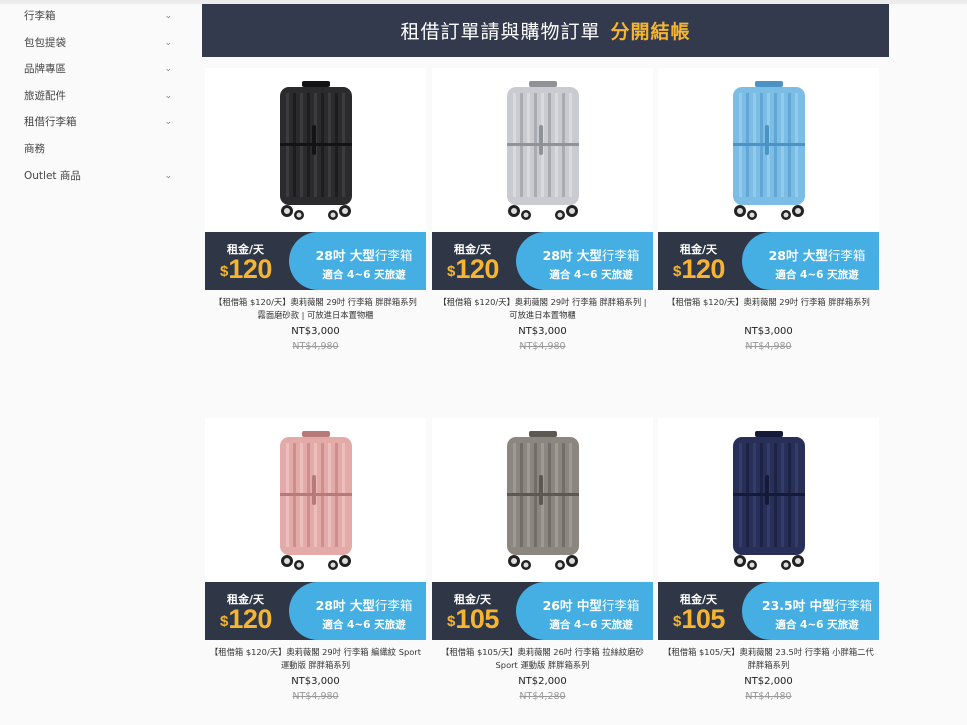 This screenshot has width=967, height=725. What do you see at coordinates (45, 42) in the screenshot?
I see `sidebar-item-label: 包包提袋` at bounding box center [45, 42].